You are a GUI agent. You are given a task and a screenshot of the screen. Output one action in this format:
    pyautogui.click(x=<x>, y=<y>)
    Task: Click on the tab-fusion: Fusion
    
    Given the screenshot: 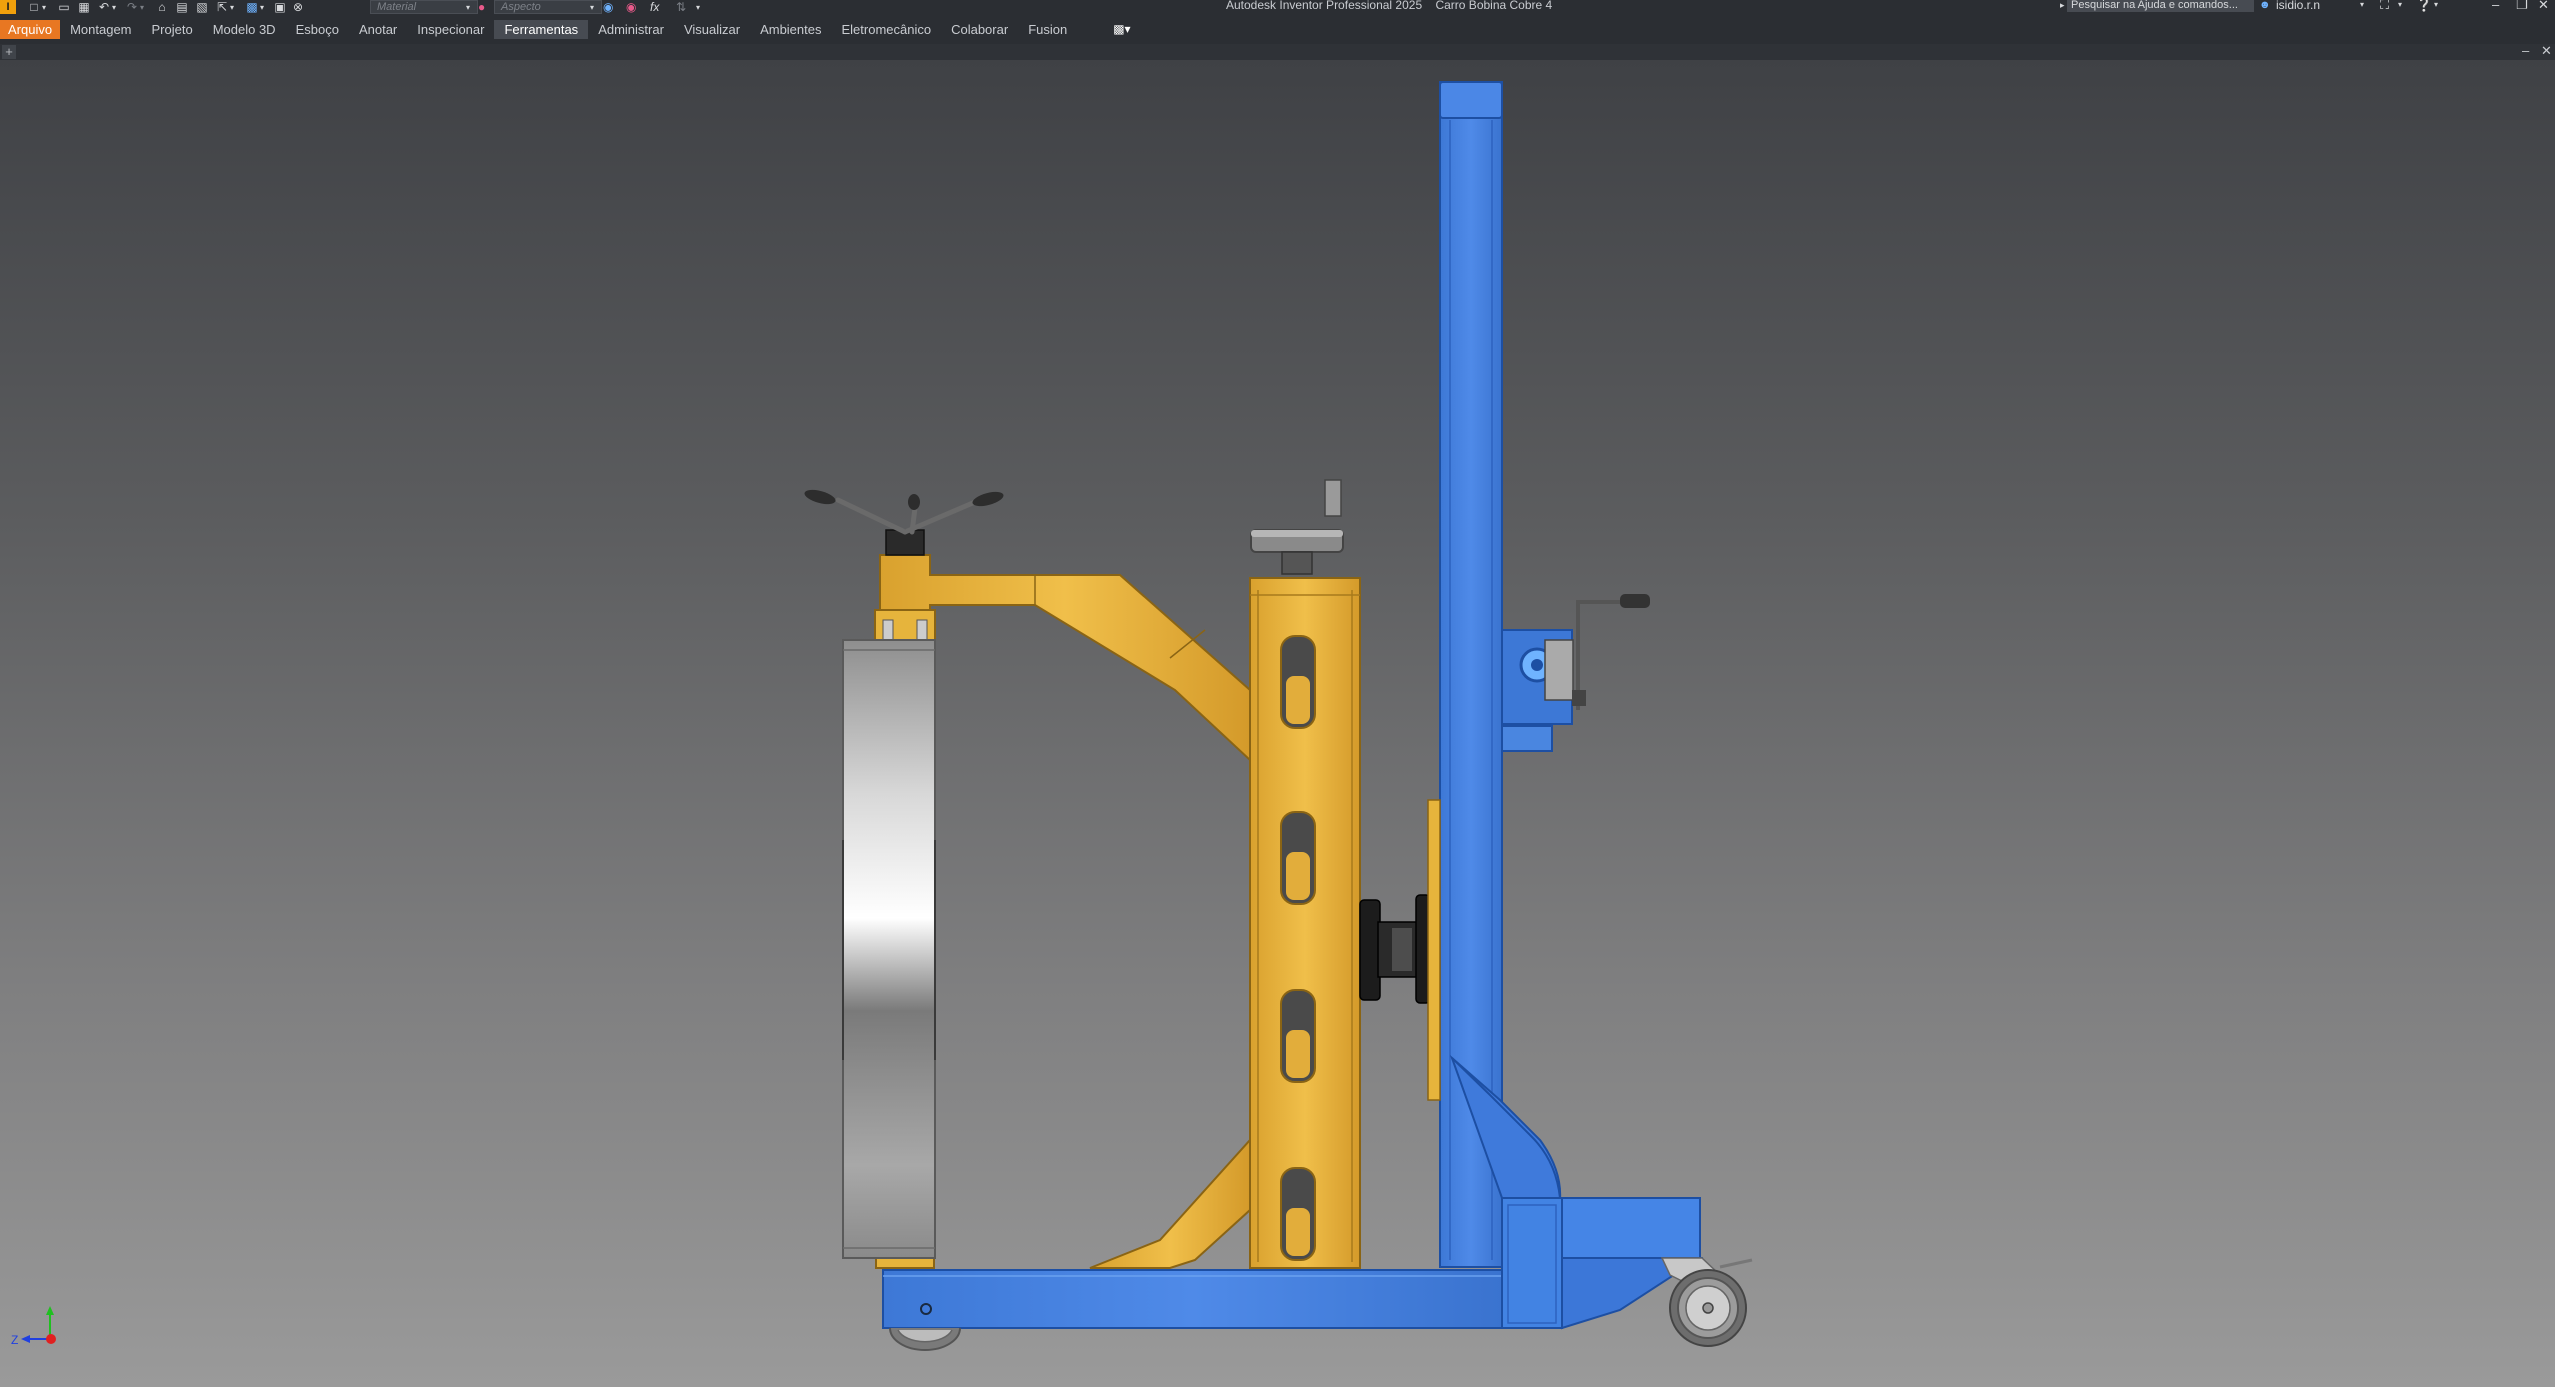 What is the action you would take?
    pyautogui.click(x=1047, y=29)
    